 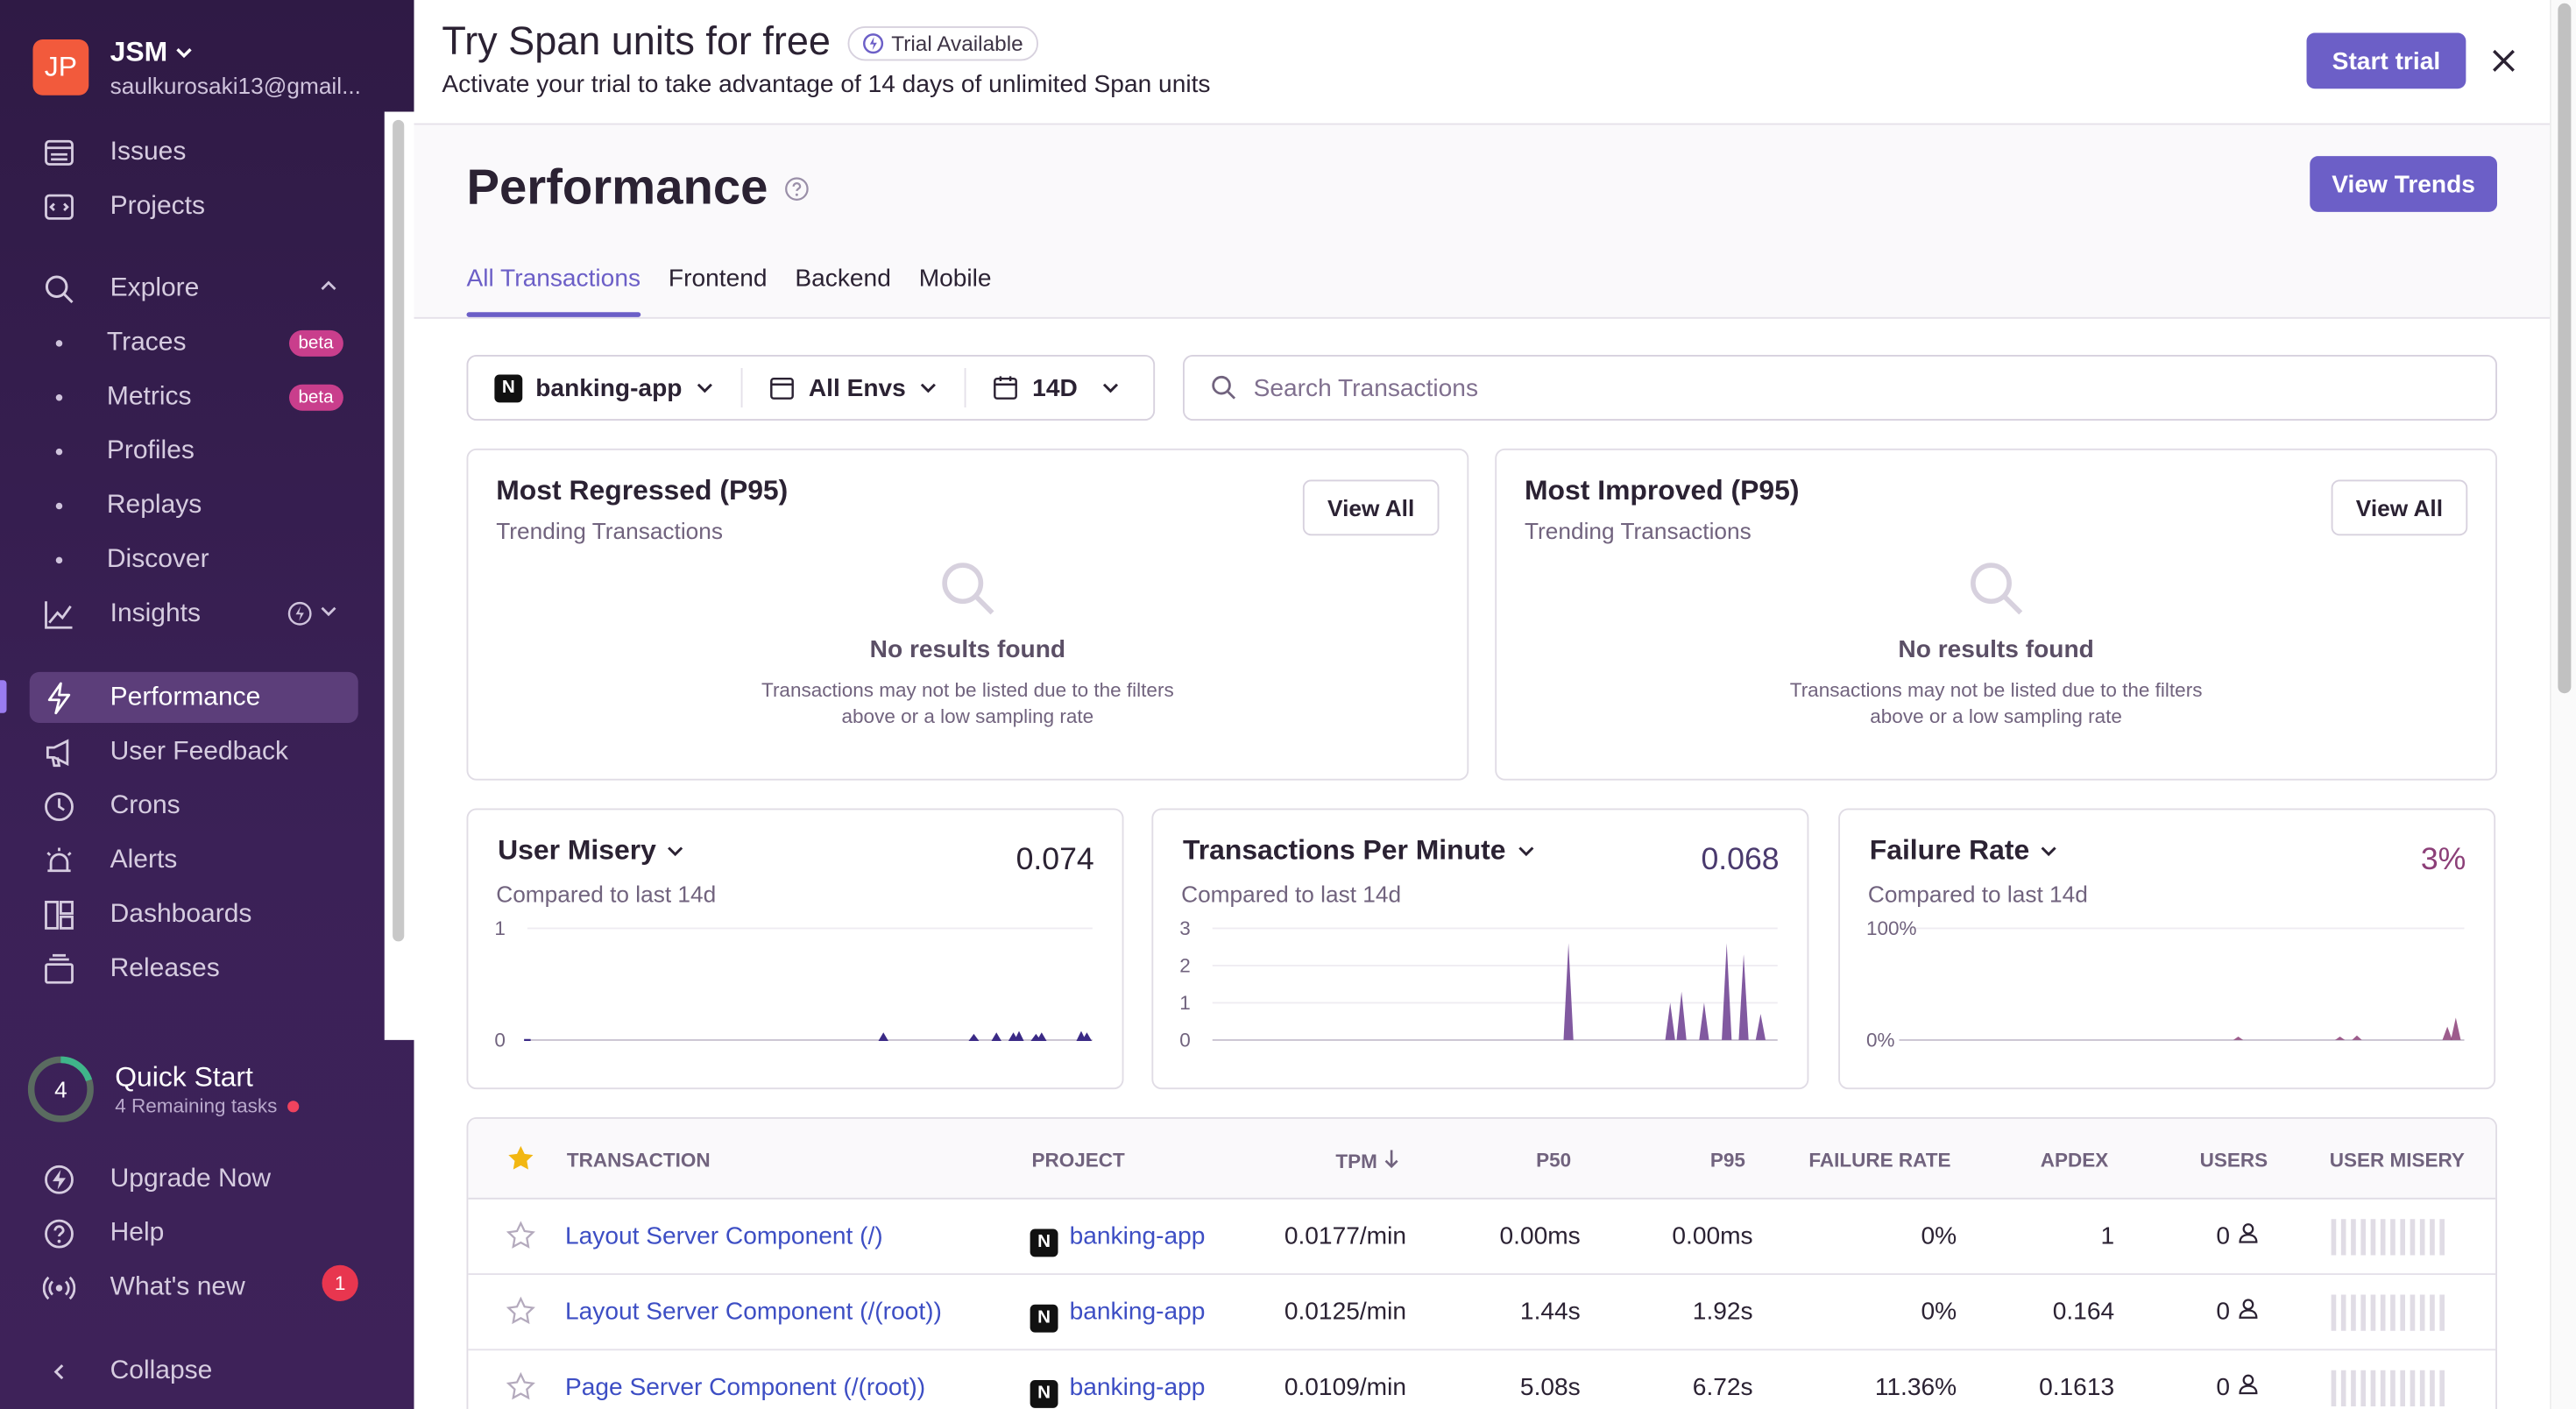 I want to click on transaction-search-input: Search Transactions, so click(x=1840, y=388).